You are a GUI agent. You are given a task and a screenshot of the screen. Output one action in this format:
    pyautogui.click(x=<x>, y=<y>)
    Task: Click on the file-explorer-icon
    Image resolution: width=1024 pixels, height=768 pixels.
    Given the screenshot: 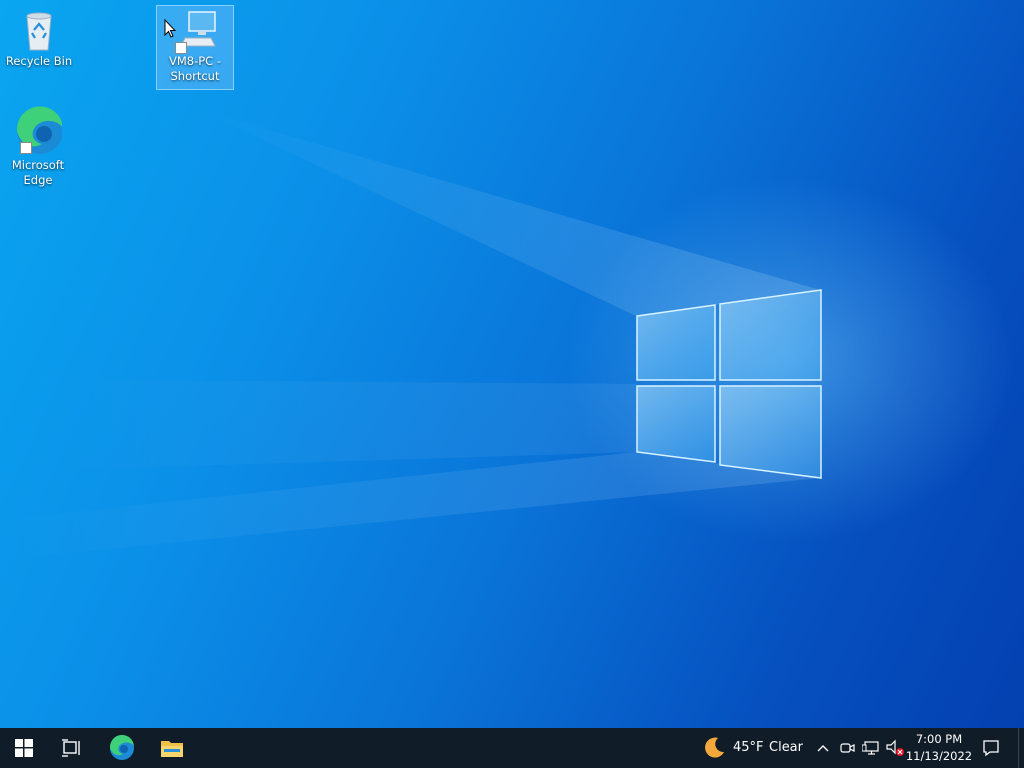 What is the action you would take?
    pyautogui.click(x=172, y=749)
    